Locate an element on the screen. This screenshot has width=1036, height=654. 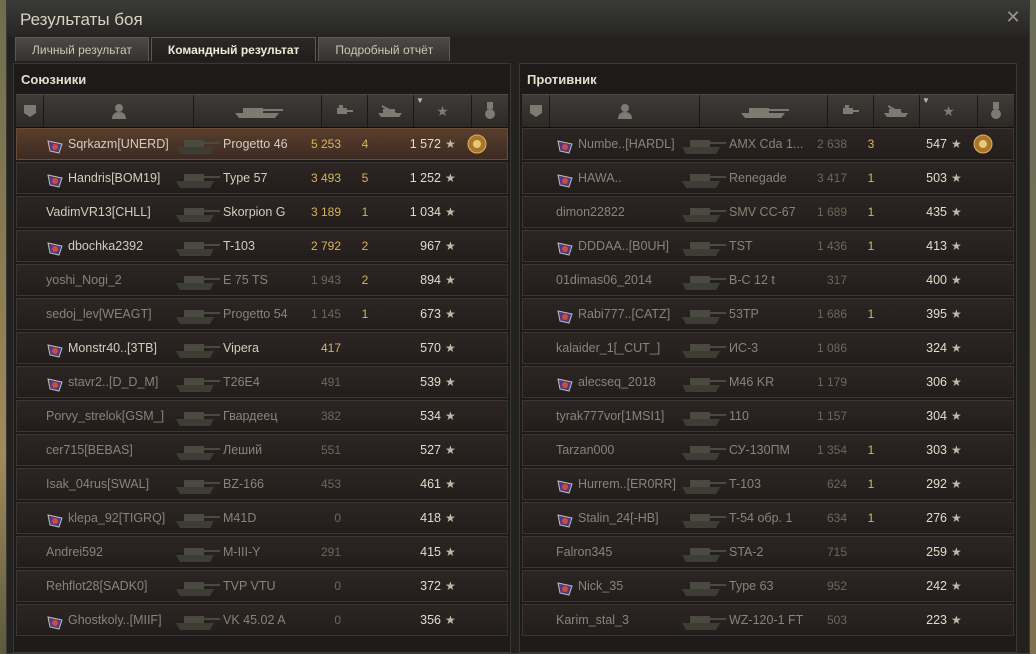
player-row: HAWA.. Renegade 3 417 1 503 ★ is located at coordinates (768, 178).